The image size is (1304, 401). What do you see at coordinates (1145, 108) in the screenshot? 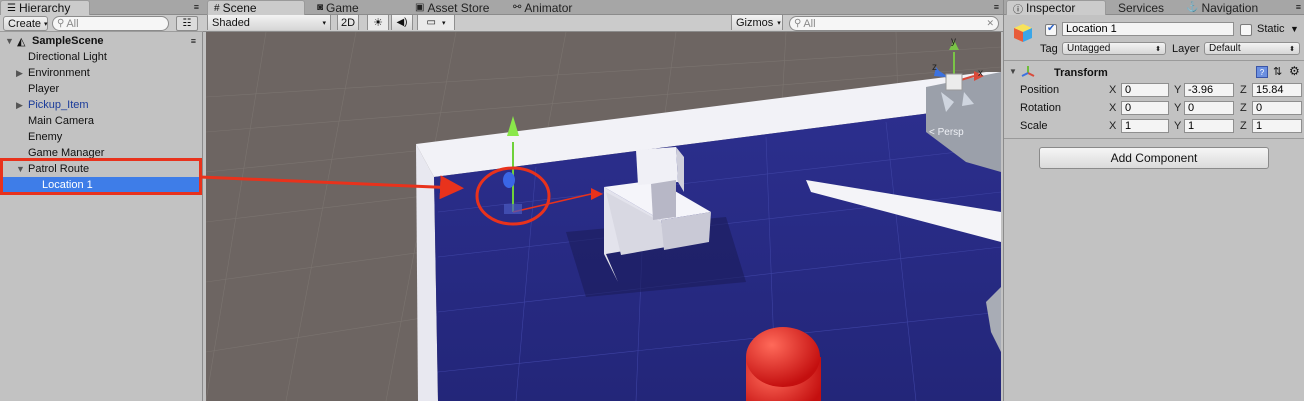
I see `rotation-x-field` at bounding box center [1145, 108].